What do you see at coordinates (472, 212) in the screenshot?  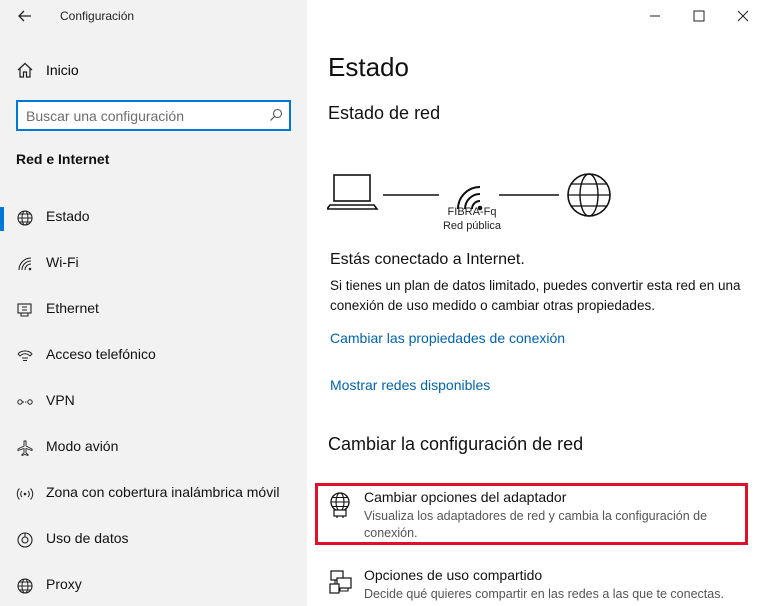 I see `network-name: FIBRA-Fq` at bounding box center [472, 212].